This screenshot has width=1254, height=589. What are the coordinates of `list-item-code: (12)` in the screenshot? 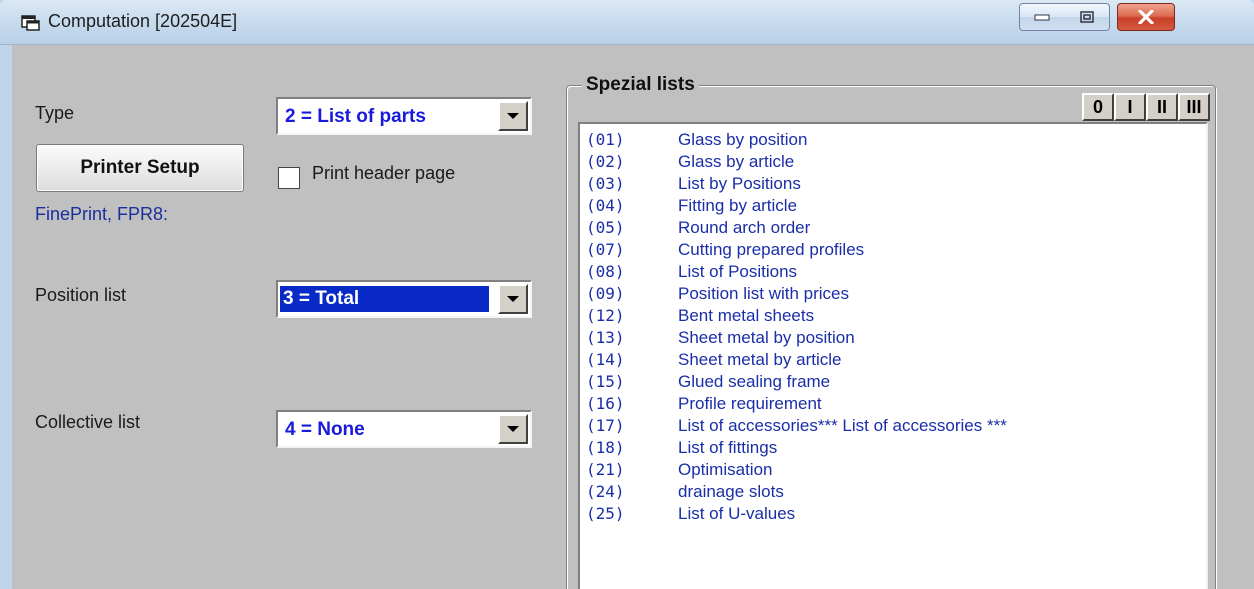 It's located at (605, 315).